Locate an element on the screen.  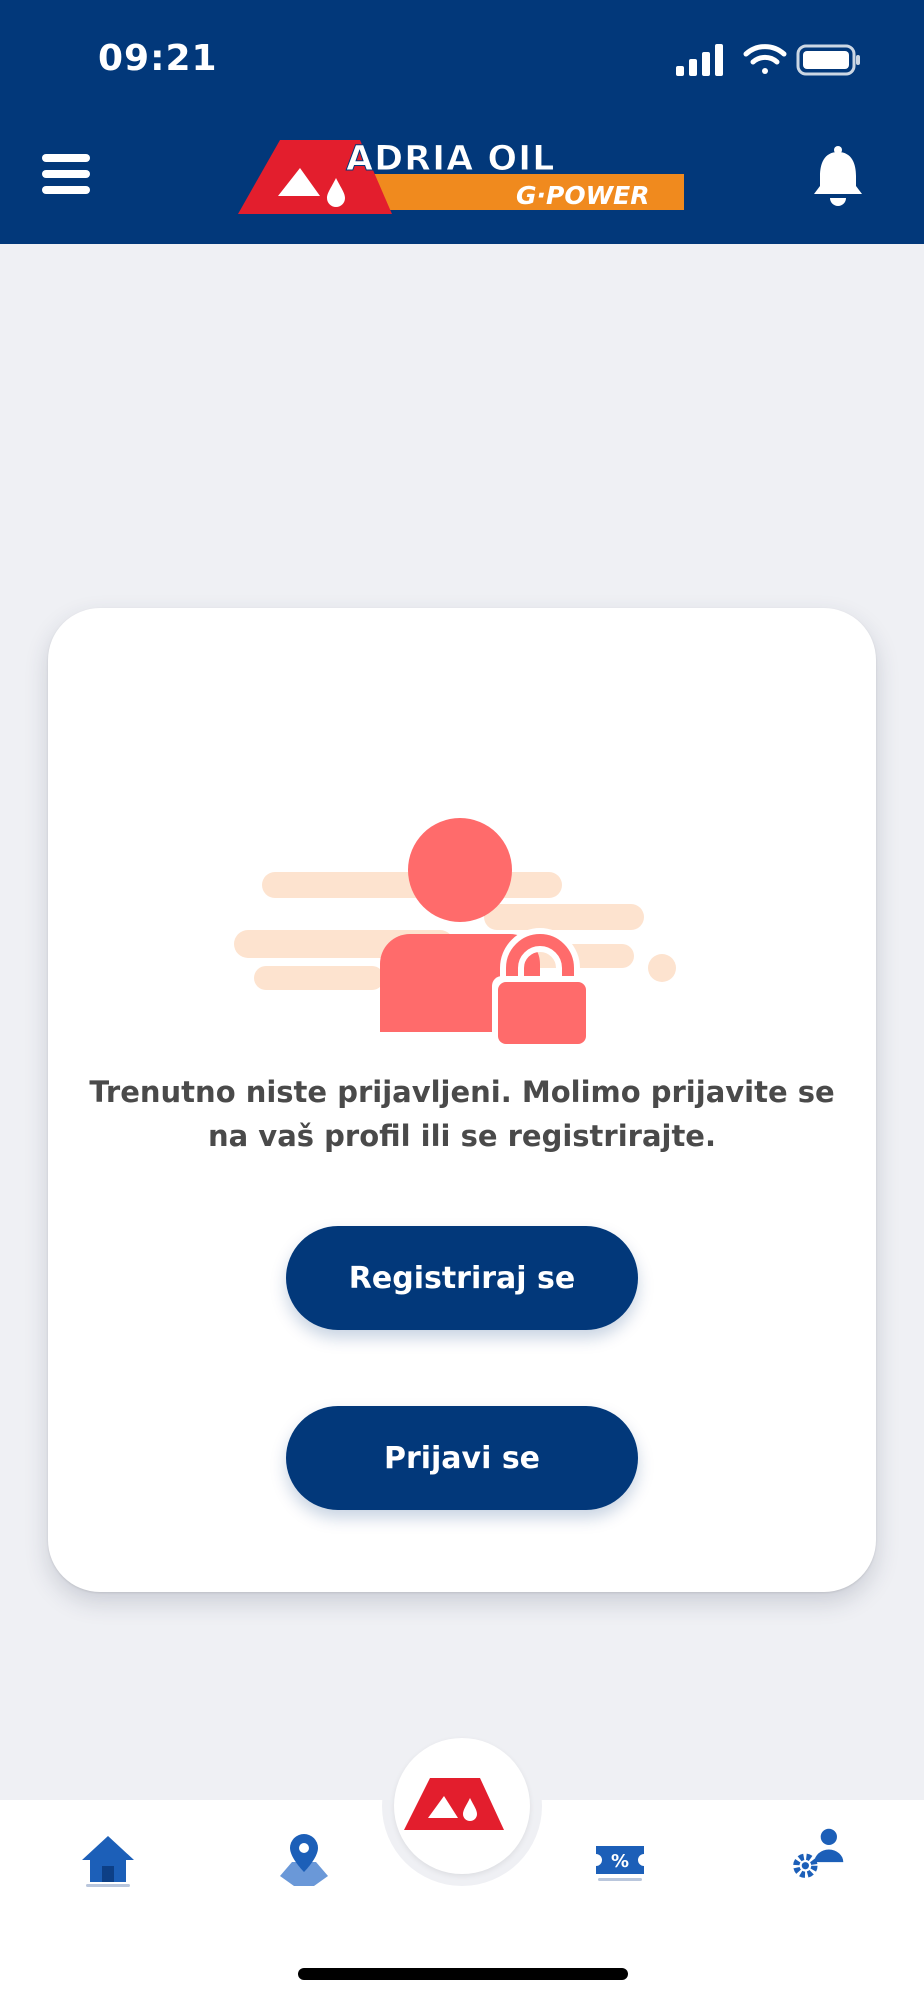
home-icon is located at coordinates (108, 1860).